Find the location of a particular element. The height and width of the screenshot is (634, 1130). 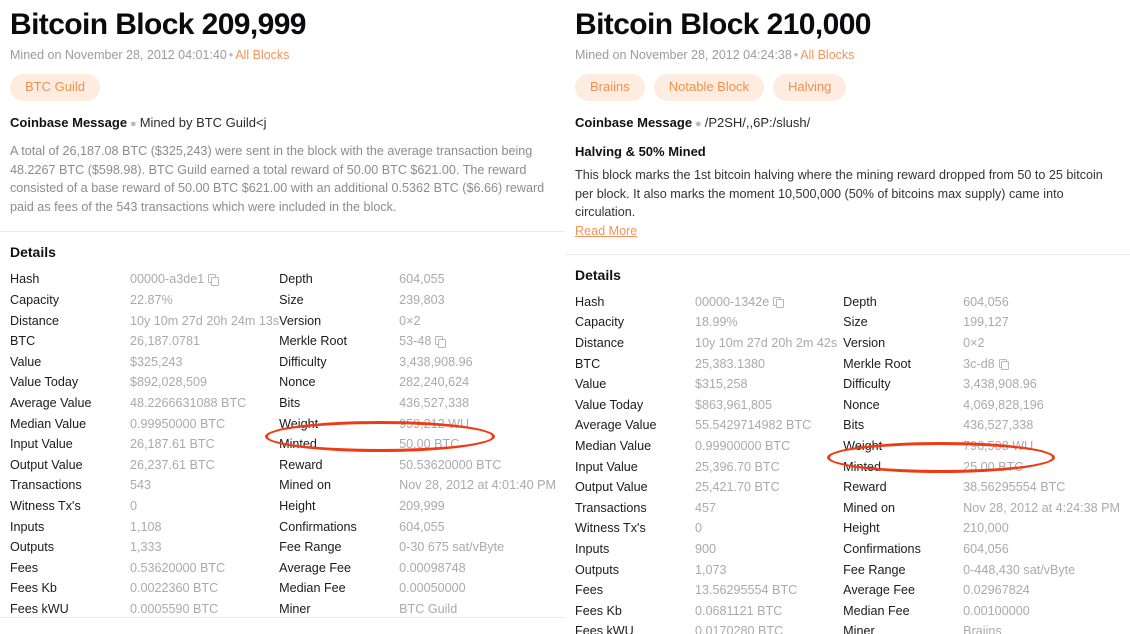

detail-row: Median Value 0.99950000 BTC is located at coordinates (144, 427).